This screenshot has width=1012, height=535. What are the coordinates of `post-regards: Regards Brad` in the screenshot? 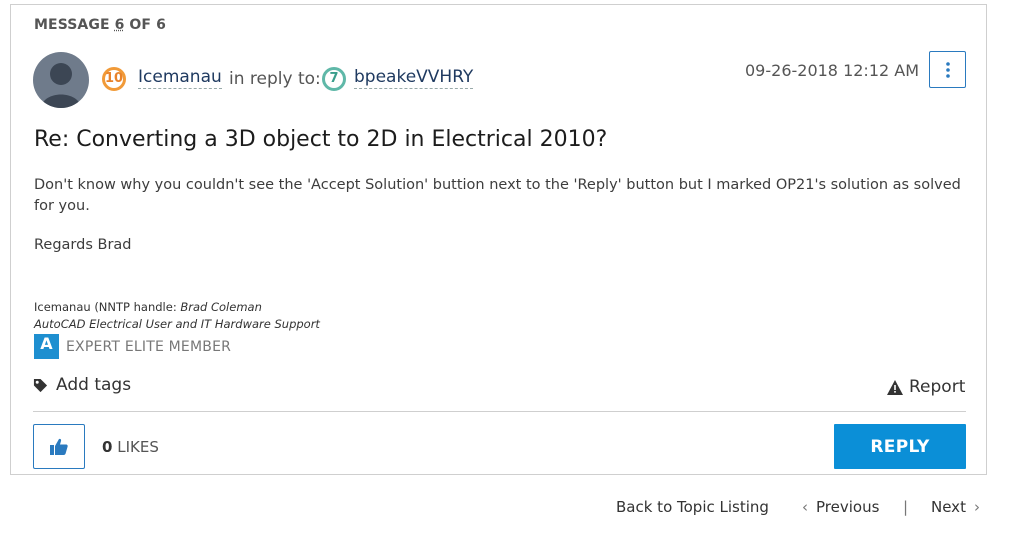 It's located at (83, 245).